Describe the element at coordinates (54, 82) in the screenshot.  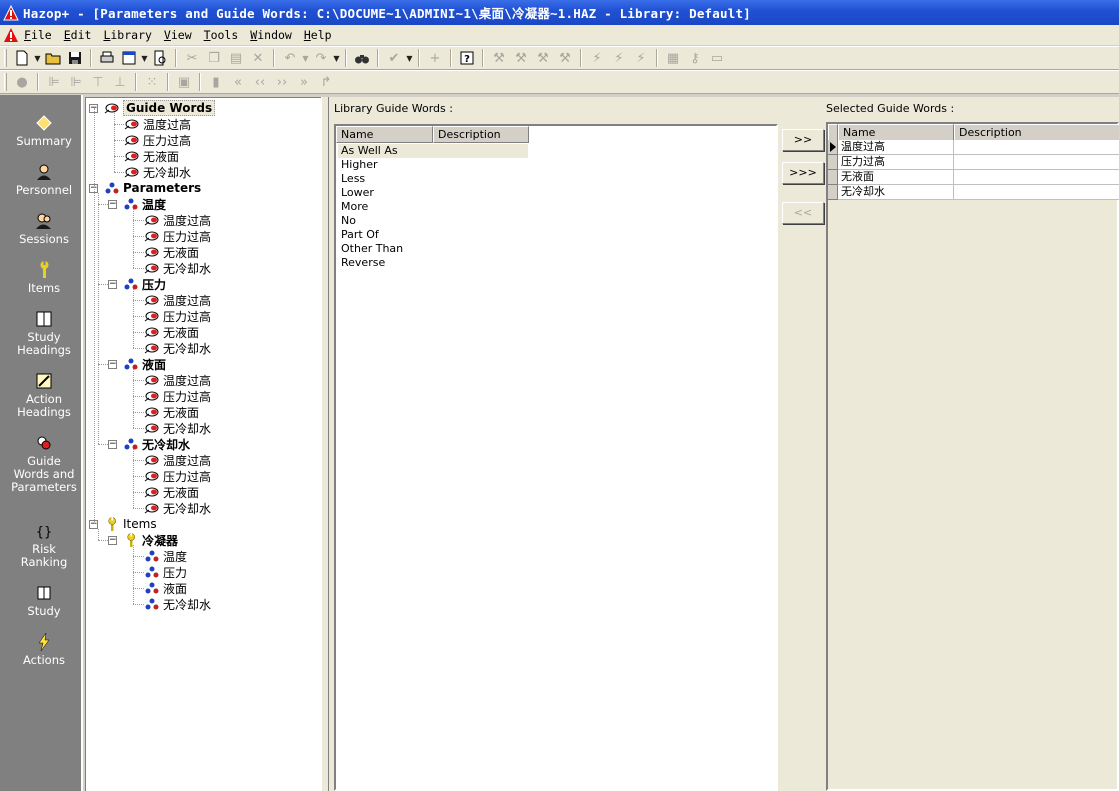
I see `align-left-icon: ⊫` at that location.